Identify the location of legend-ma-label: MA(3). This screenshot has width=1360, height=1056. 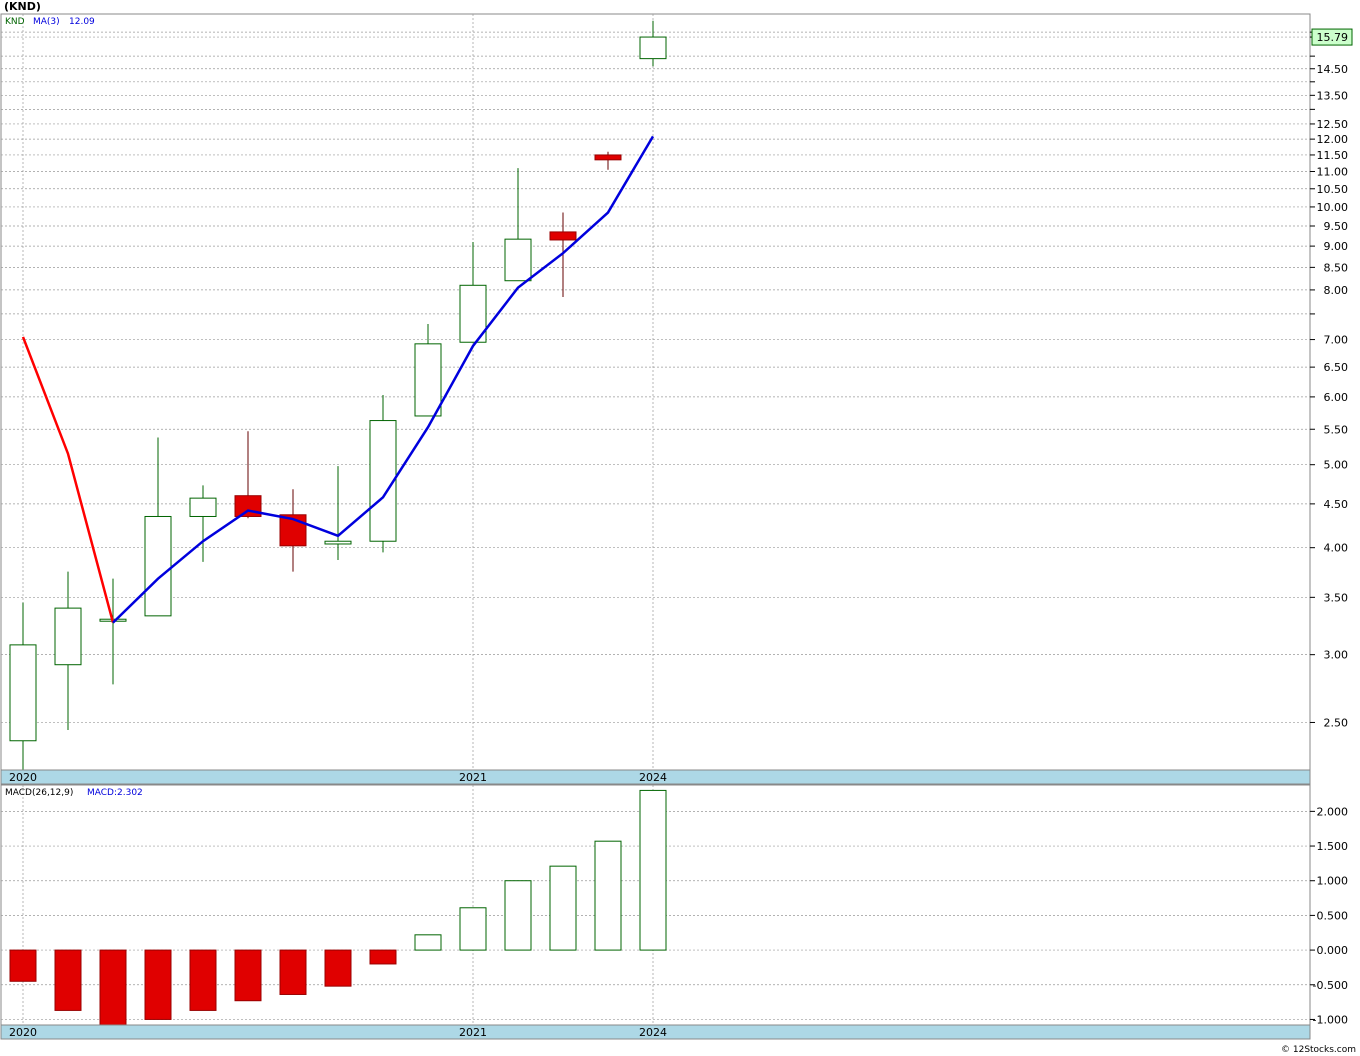
(46, 22).